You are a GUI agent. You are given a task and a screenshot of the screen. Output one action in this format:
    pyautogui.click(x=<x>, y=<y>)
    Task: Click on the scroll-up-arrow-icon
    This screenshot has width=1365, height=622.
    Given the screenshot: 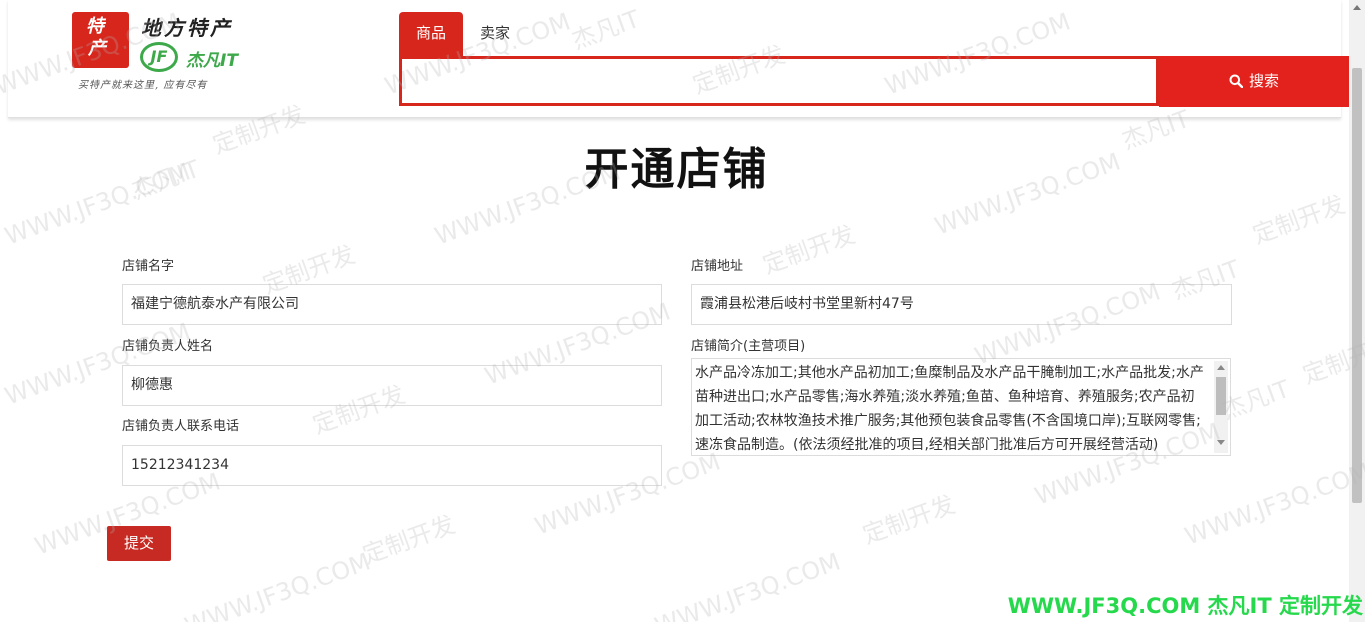 What is the action you would take?
    pyautogui.click(x=1221, y=367)
    